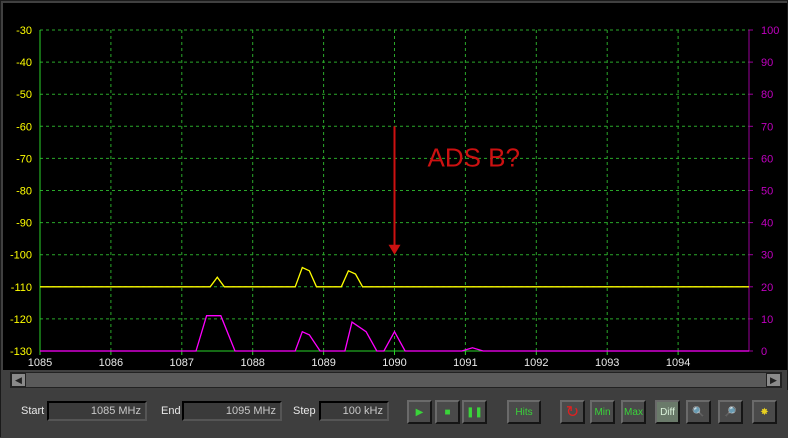 This screenshot has width=788, height=438. I want to click on stop-button: ■, so click(447, 412).